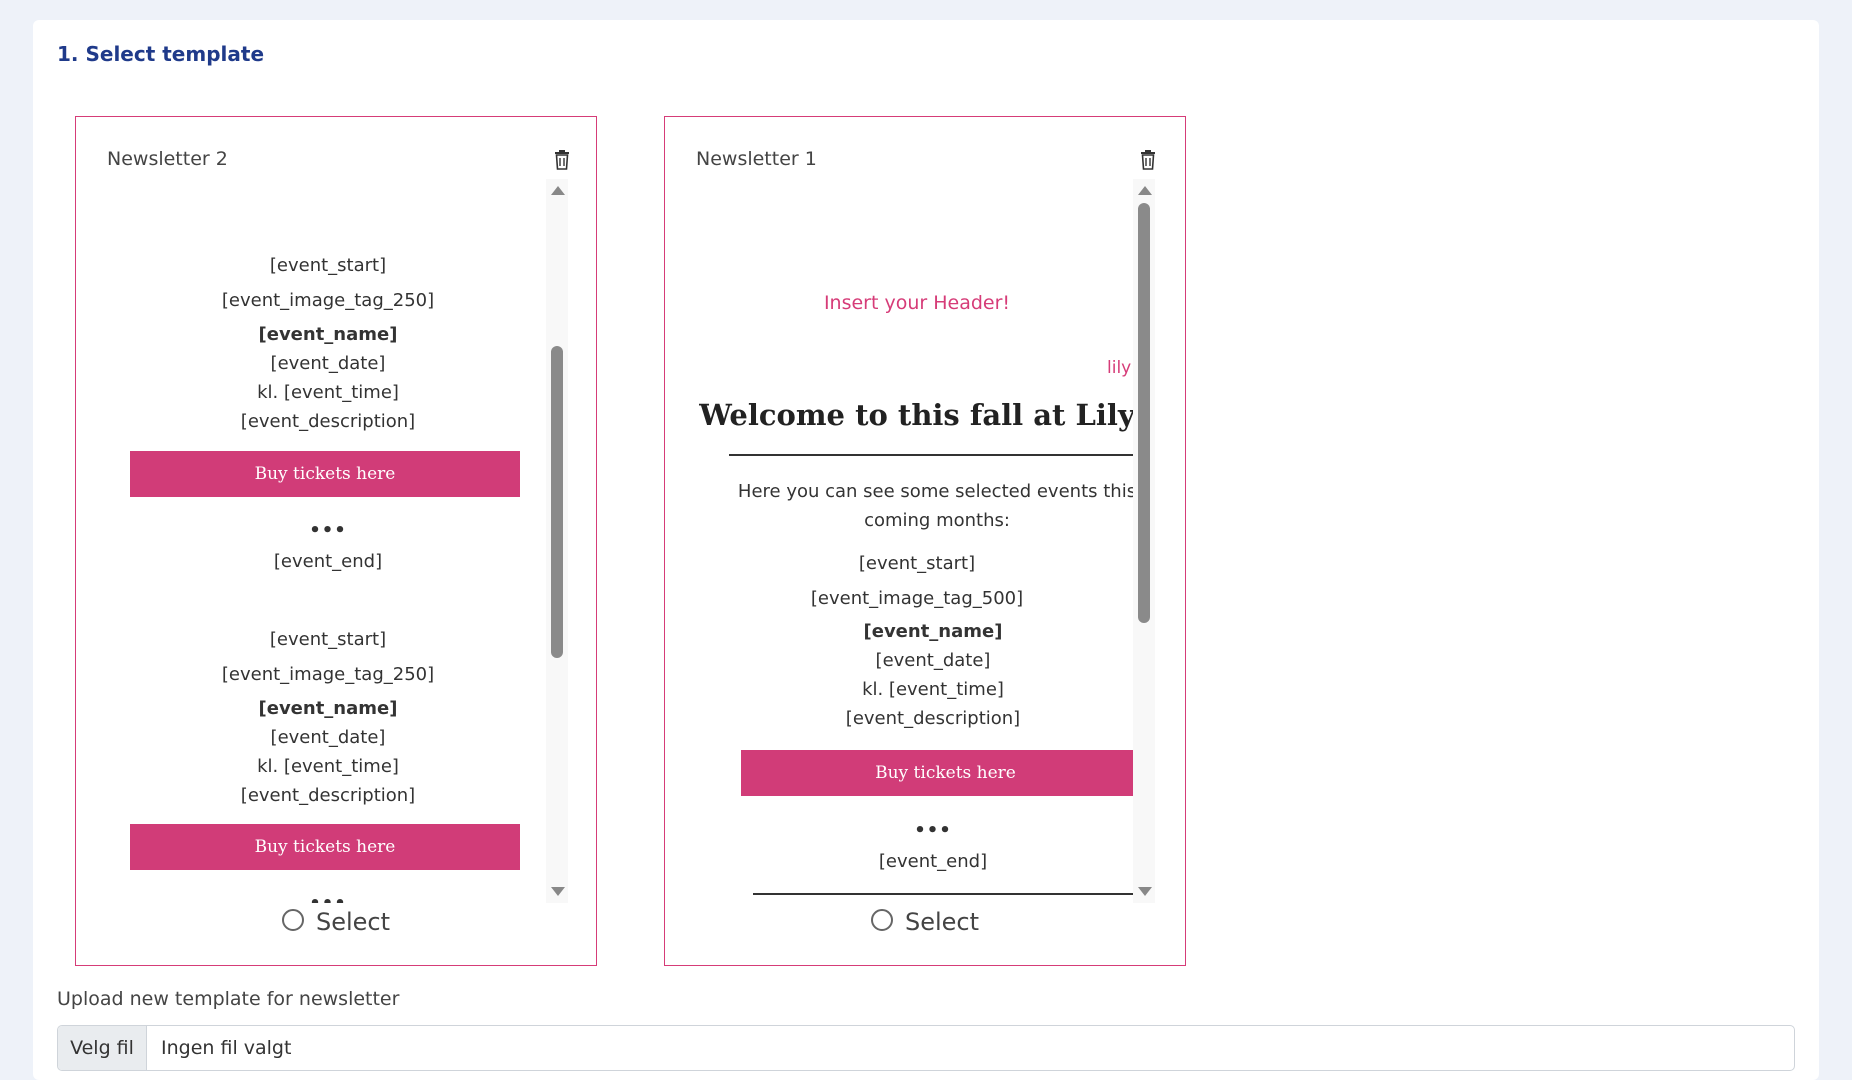 Image resolution: width=1852 pixels, height=1080 pixels. Describe the element at coordinates (161, 54) in the screenshot. I see `section-title: 1. Select template` at that location.